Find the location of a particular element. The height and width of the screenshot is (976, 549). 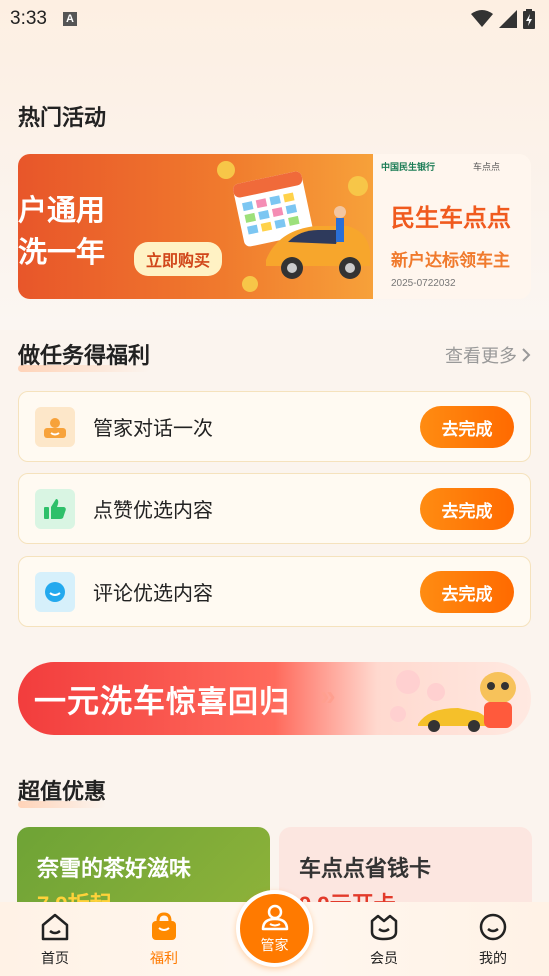

butler-icon is located at coordinates (274, 917).